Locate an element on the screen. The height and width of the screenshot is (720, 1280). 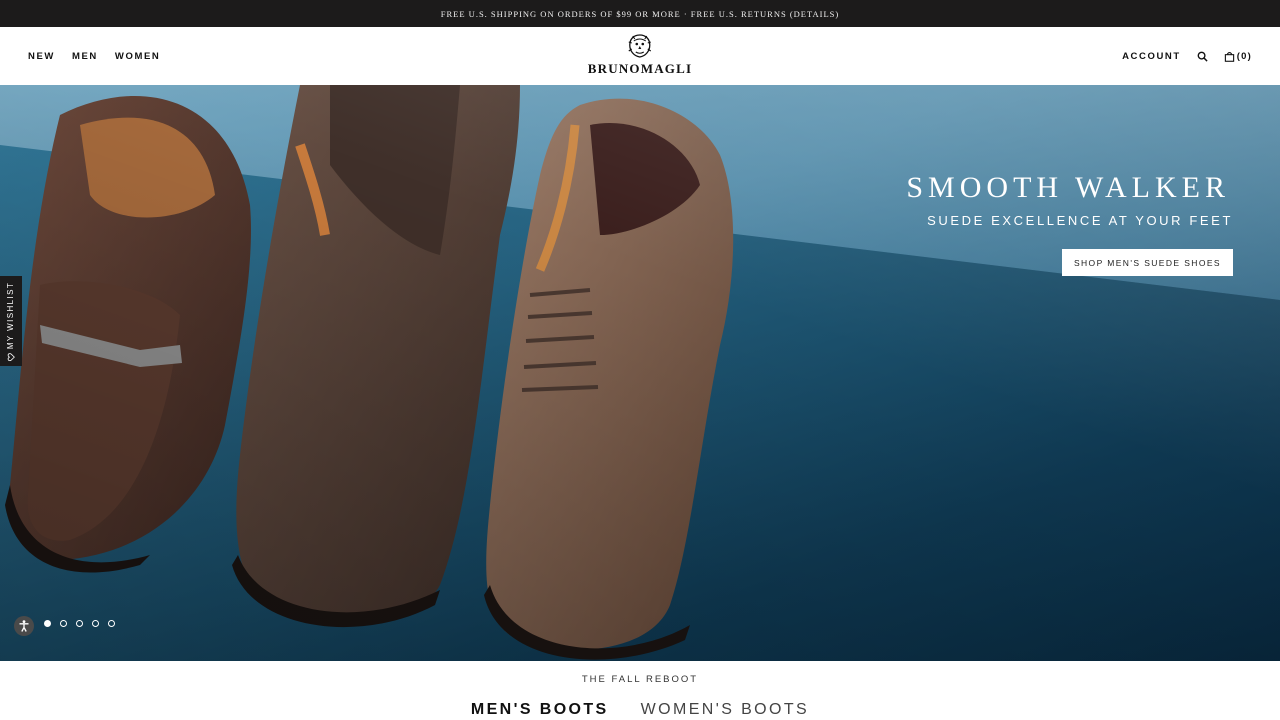
brand-name: BRUNOMAGLI is located at coordinates (640, 68).